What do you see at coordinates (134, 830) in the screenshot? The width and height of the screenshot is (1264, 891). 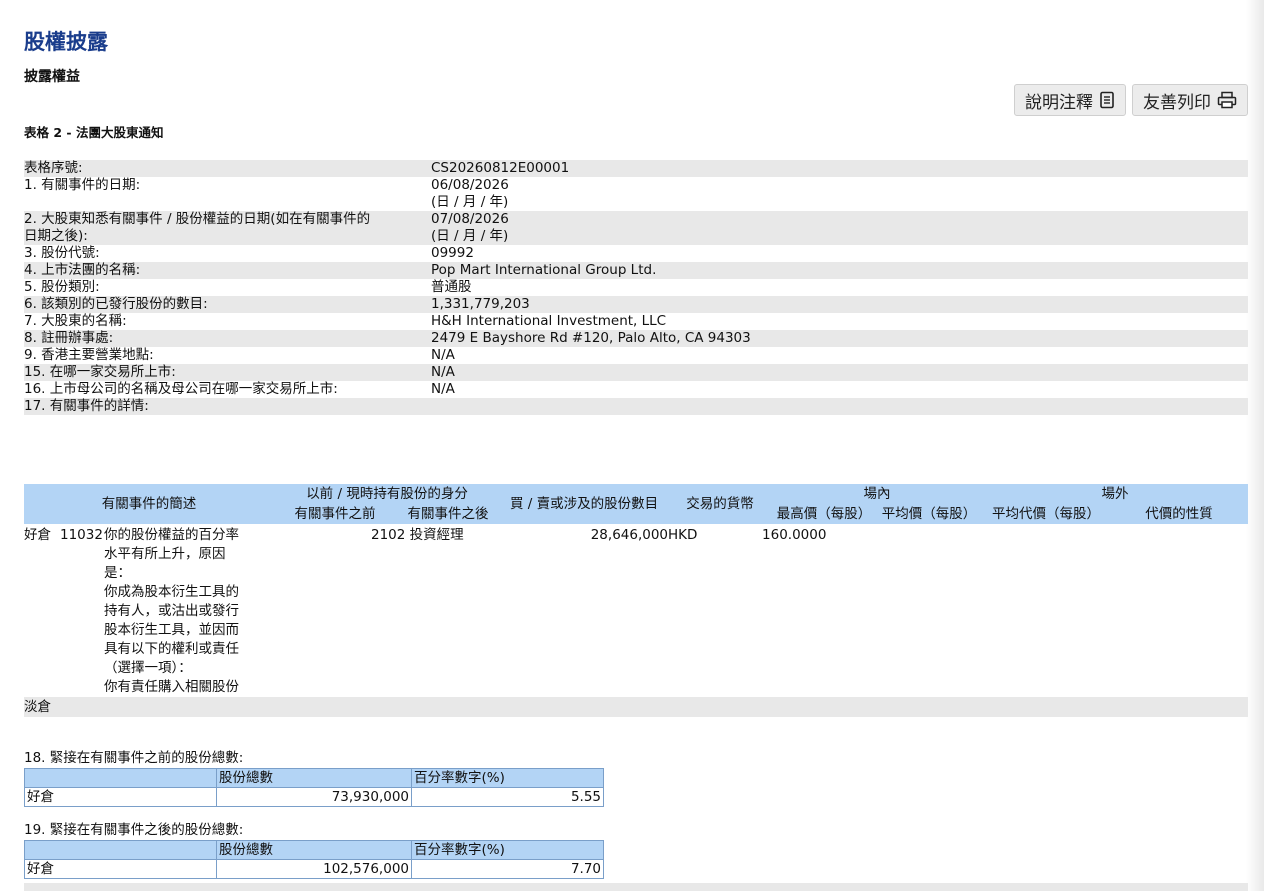 I see `after-total-label: 19. 緊接在有關事件之後的股份總數:` at bounding box center [134, 830].